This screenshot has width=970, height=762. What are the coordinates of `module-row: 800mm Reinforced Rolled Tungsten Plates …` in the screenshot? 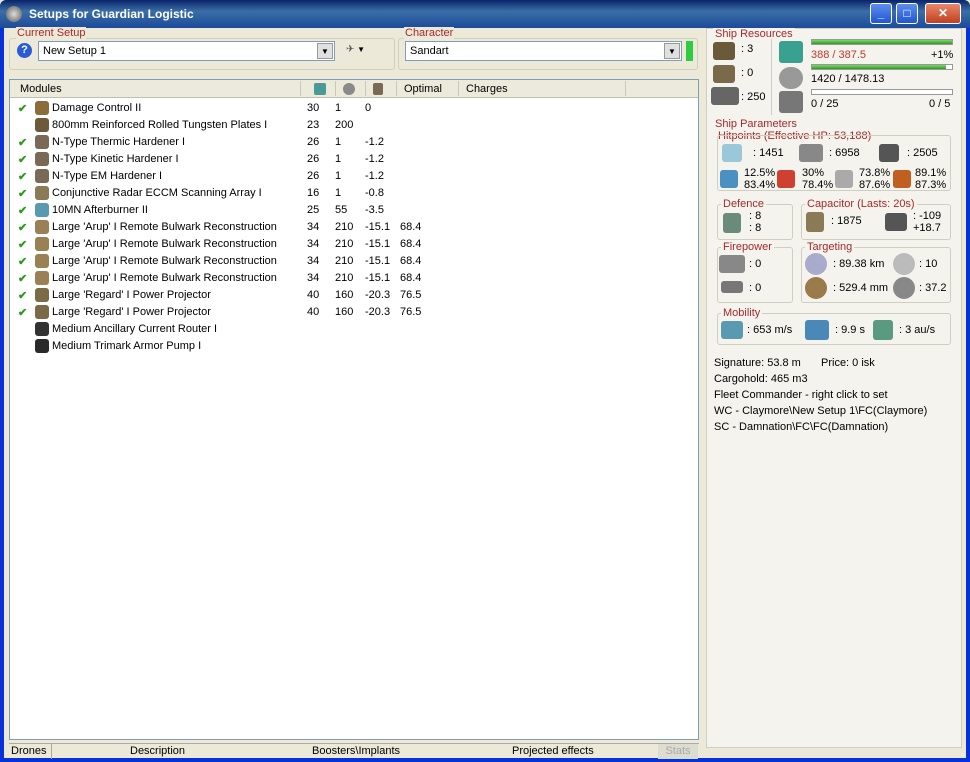 It's located at (354, 125).